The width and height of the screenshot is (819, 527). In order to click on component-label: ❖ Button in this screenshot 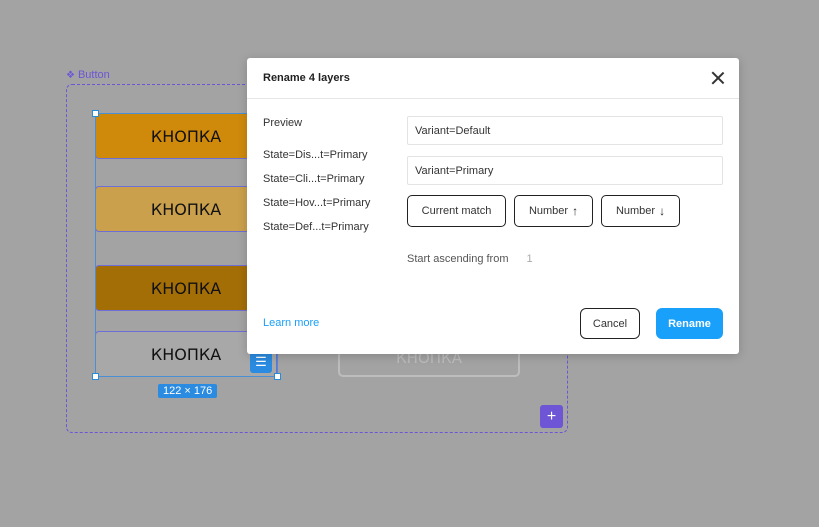, I will do `click(88, 75)`.